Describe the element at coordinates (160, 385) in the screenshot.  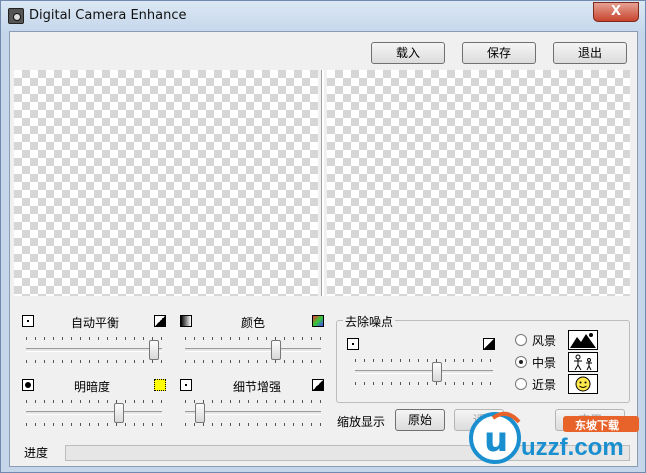
I see `brightness-max-icon` at that location.